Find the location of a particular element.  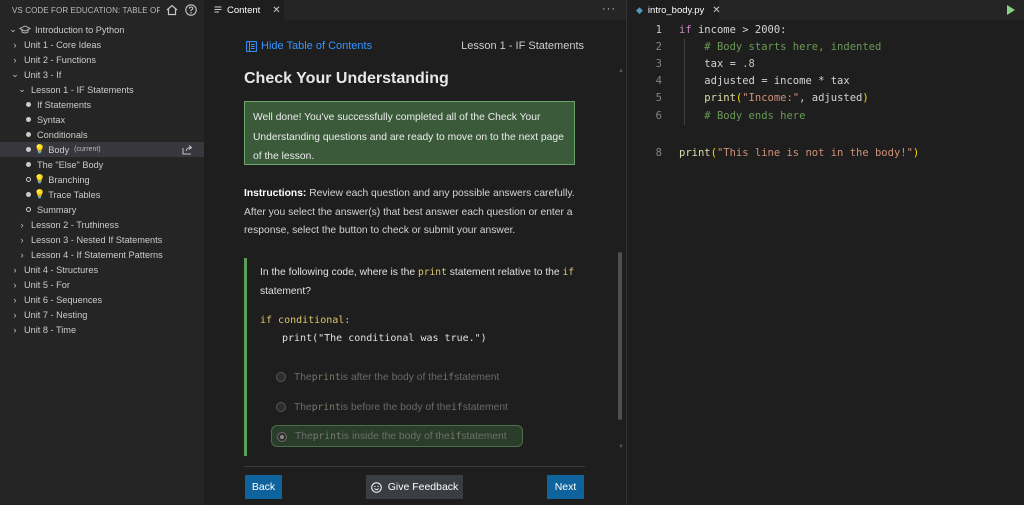

tab-content: Content ✕ is located at coordinates (244, 10).